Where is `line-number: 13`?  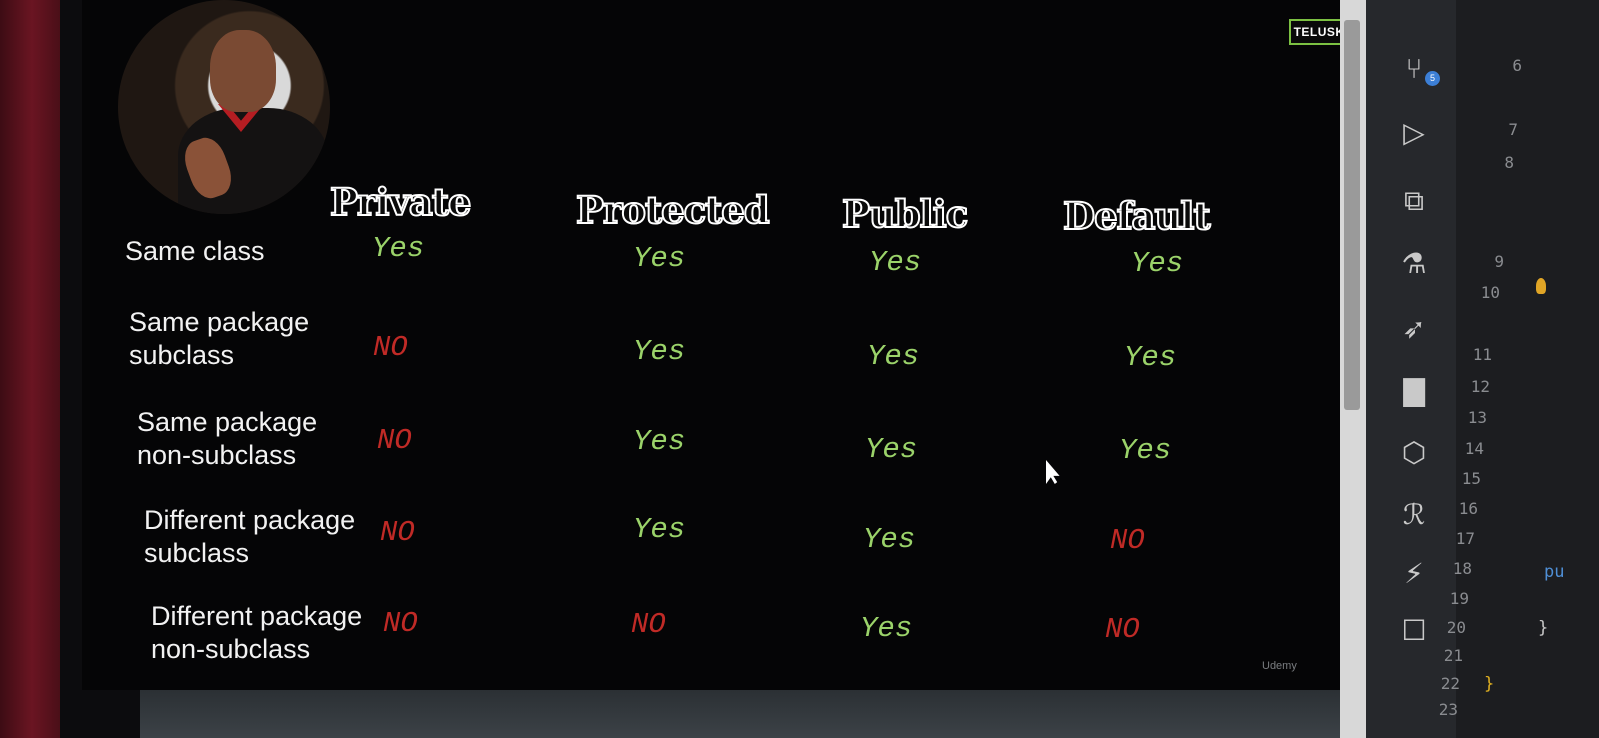 line-number: 13 is located at coordinates (1477, 417).